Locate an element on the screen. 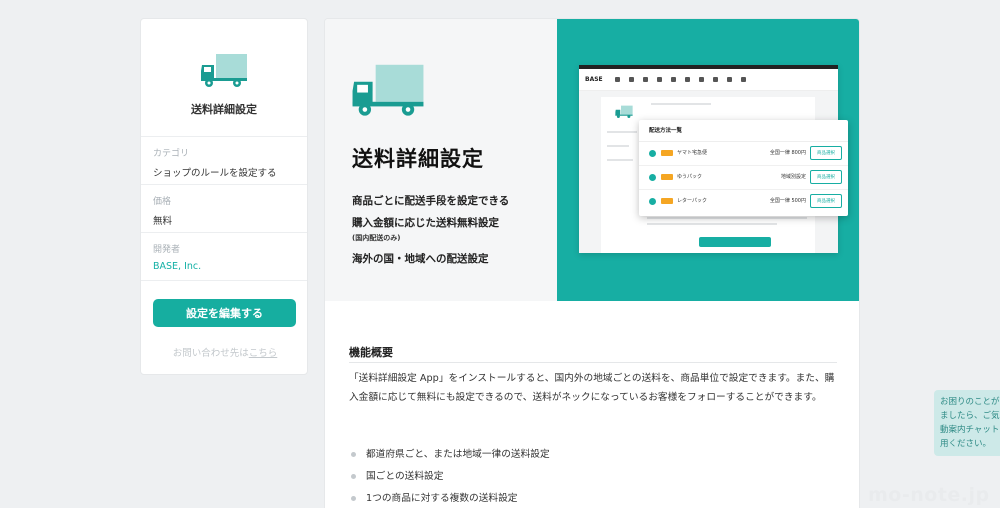  mockup-save-button is located at coordinates (735, 242).